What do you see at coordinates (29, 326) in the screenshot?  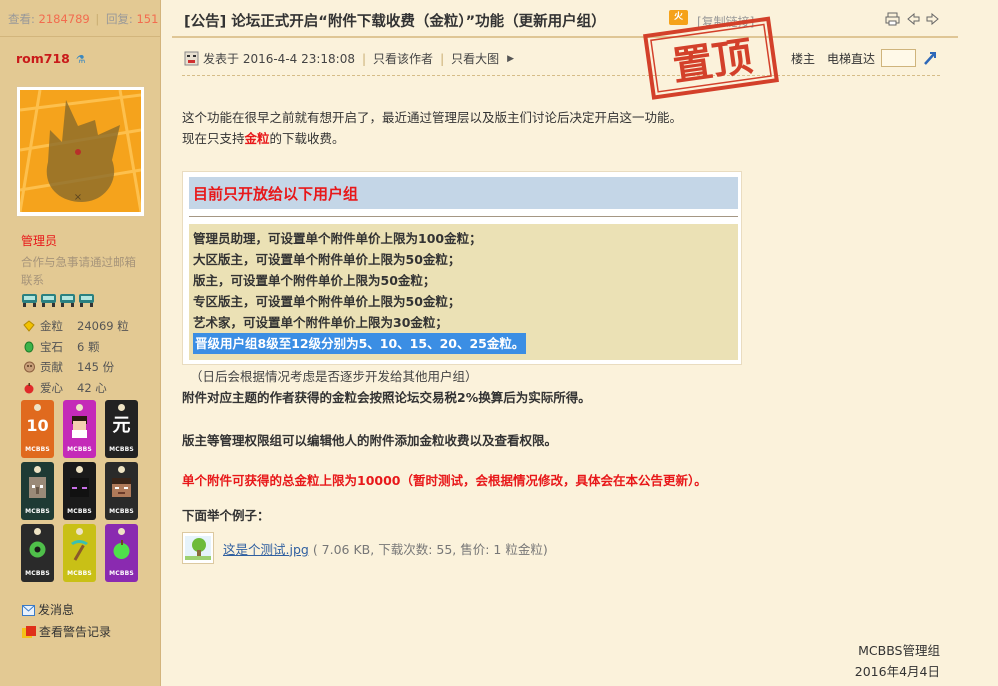 I see `gold-coin-icon` at bounding box center [29, 326].